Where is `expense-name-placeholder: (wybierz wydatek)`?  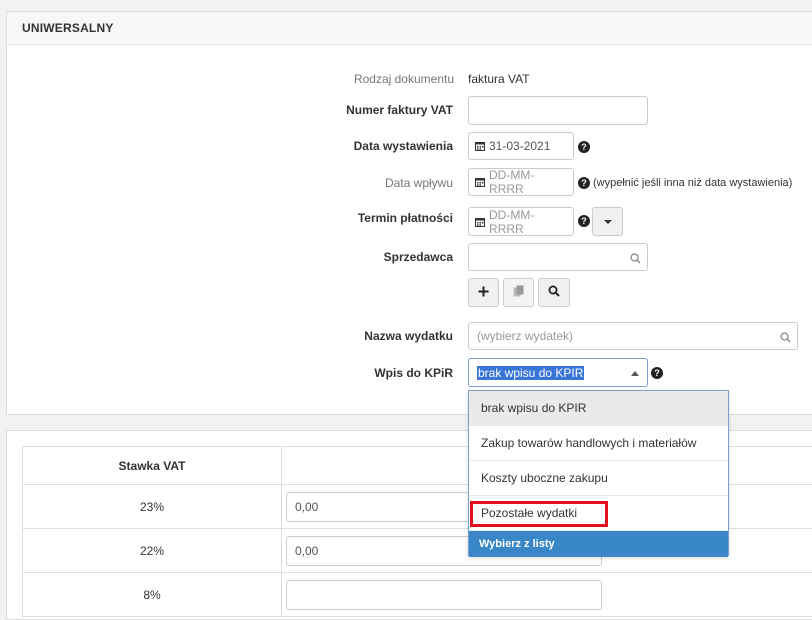 expense-name-placeholder: (wybierz wydatek) is located at coordinates (525, 336).